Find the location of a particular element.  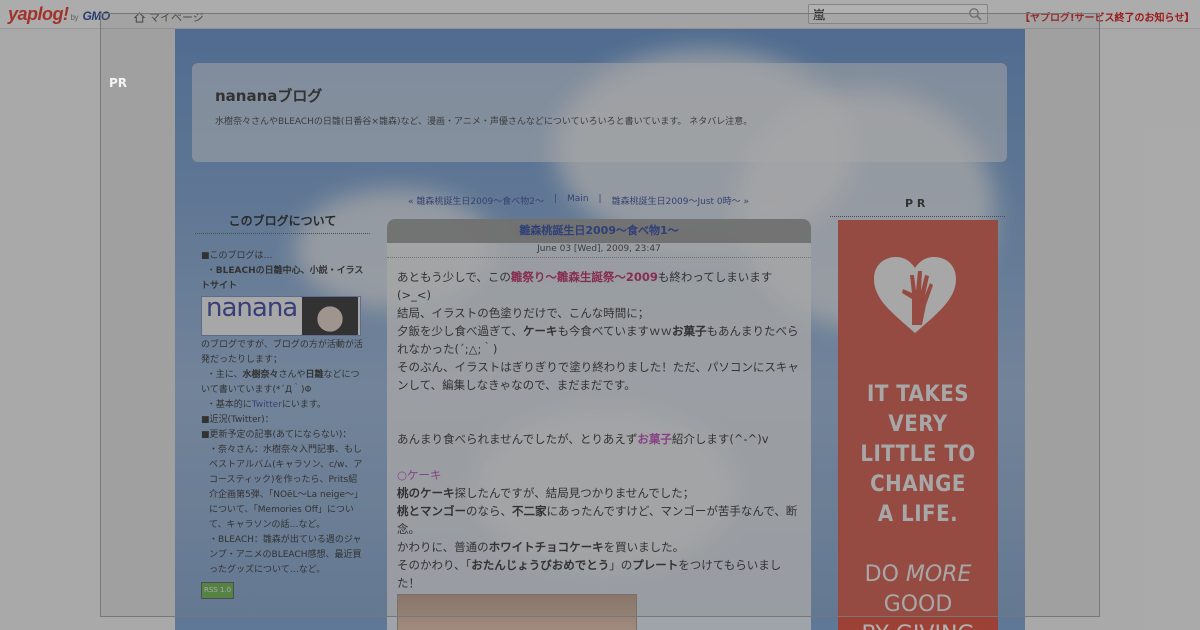

overlay-pr-label: PR is located at coordinates (118, 83).